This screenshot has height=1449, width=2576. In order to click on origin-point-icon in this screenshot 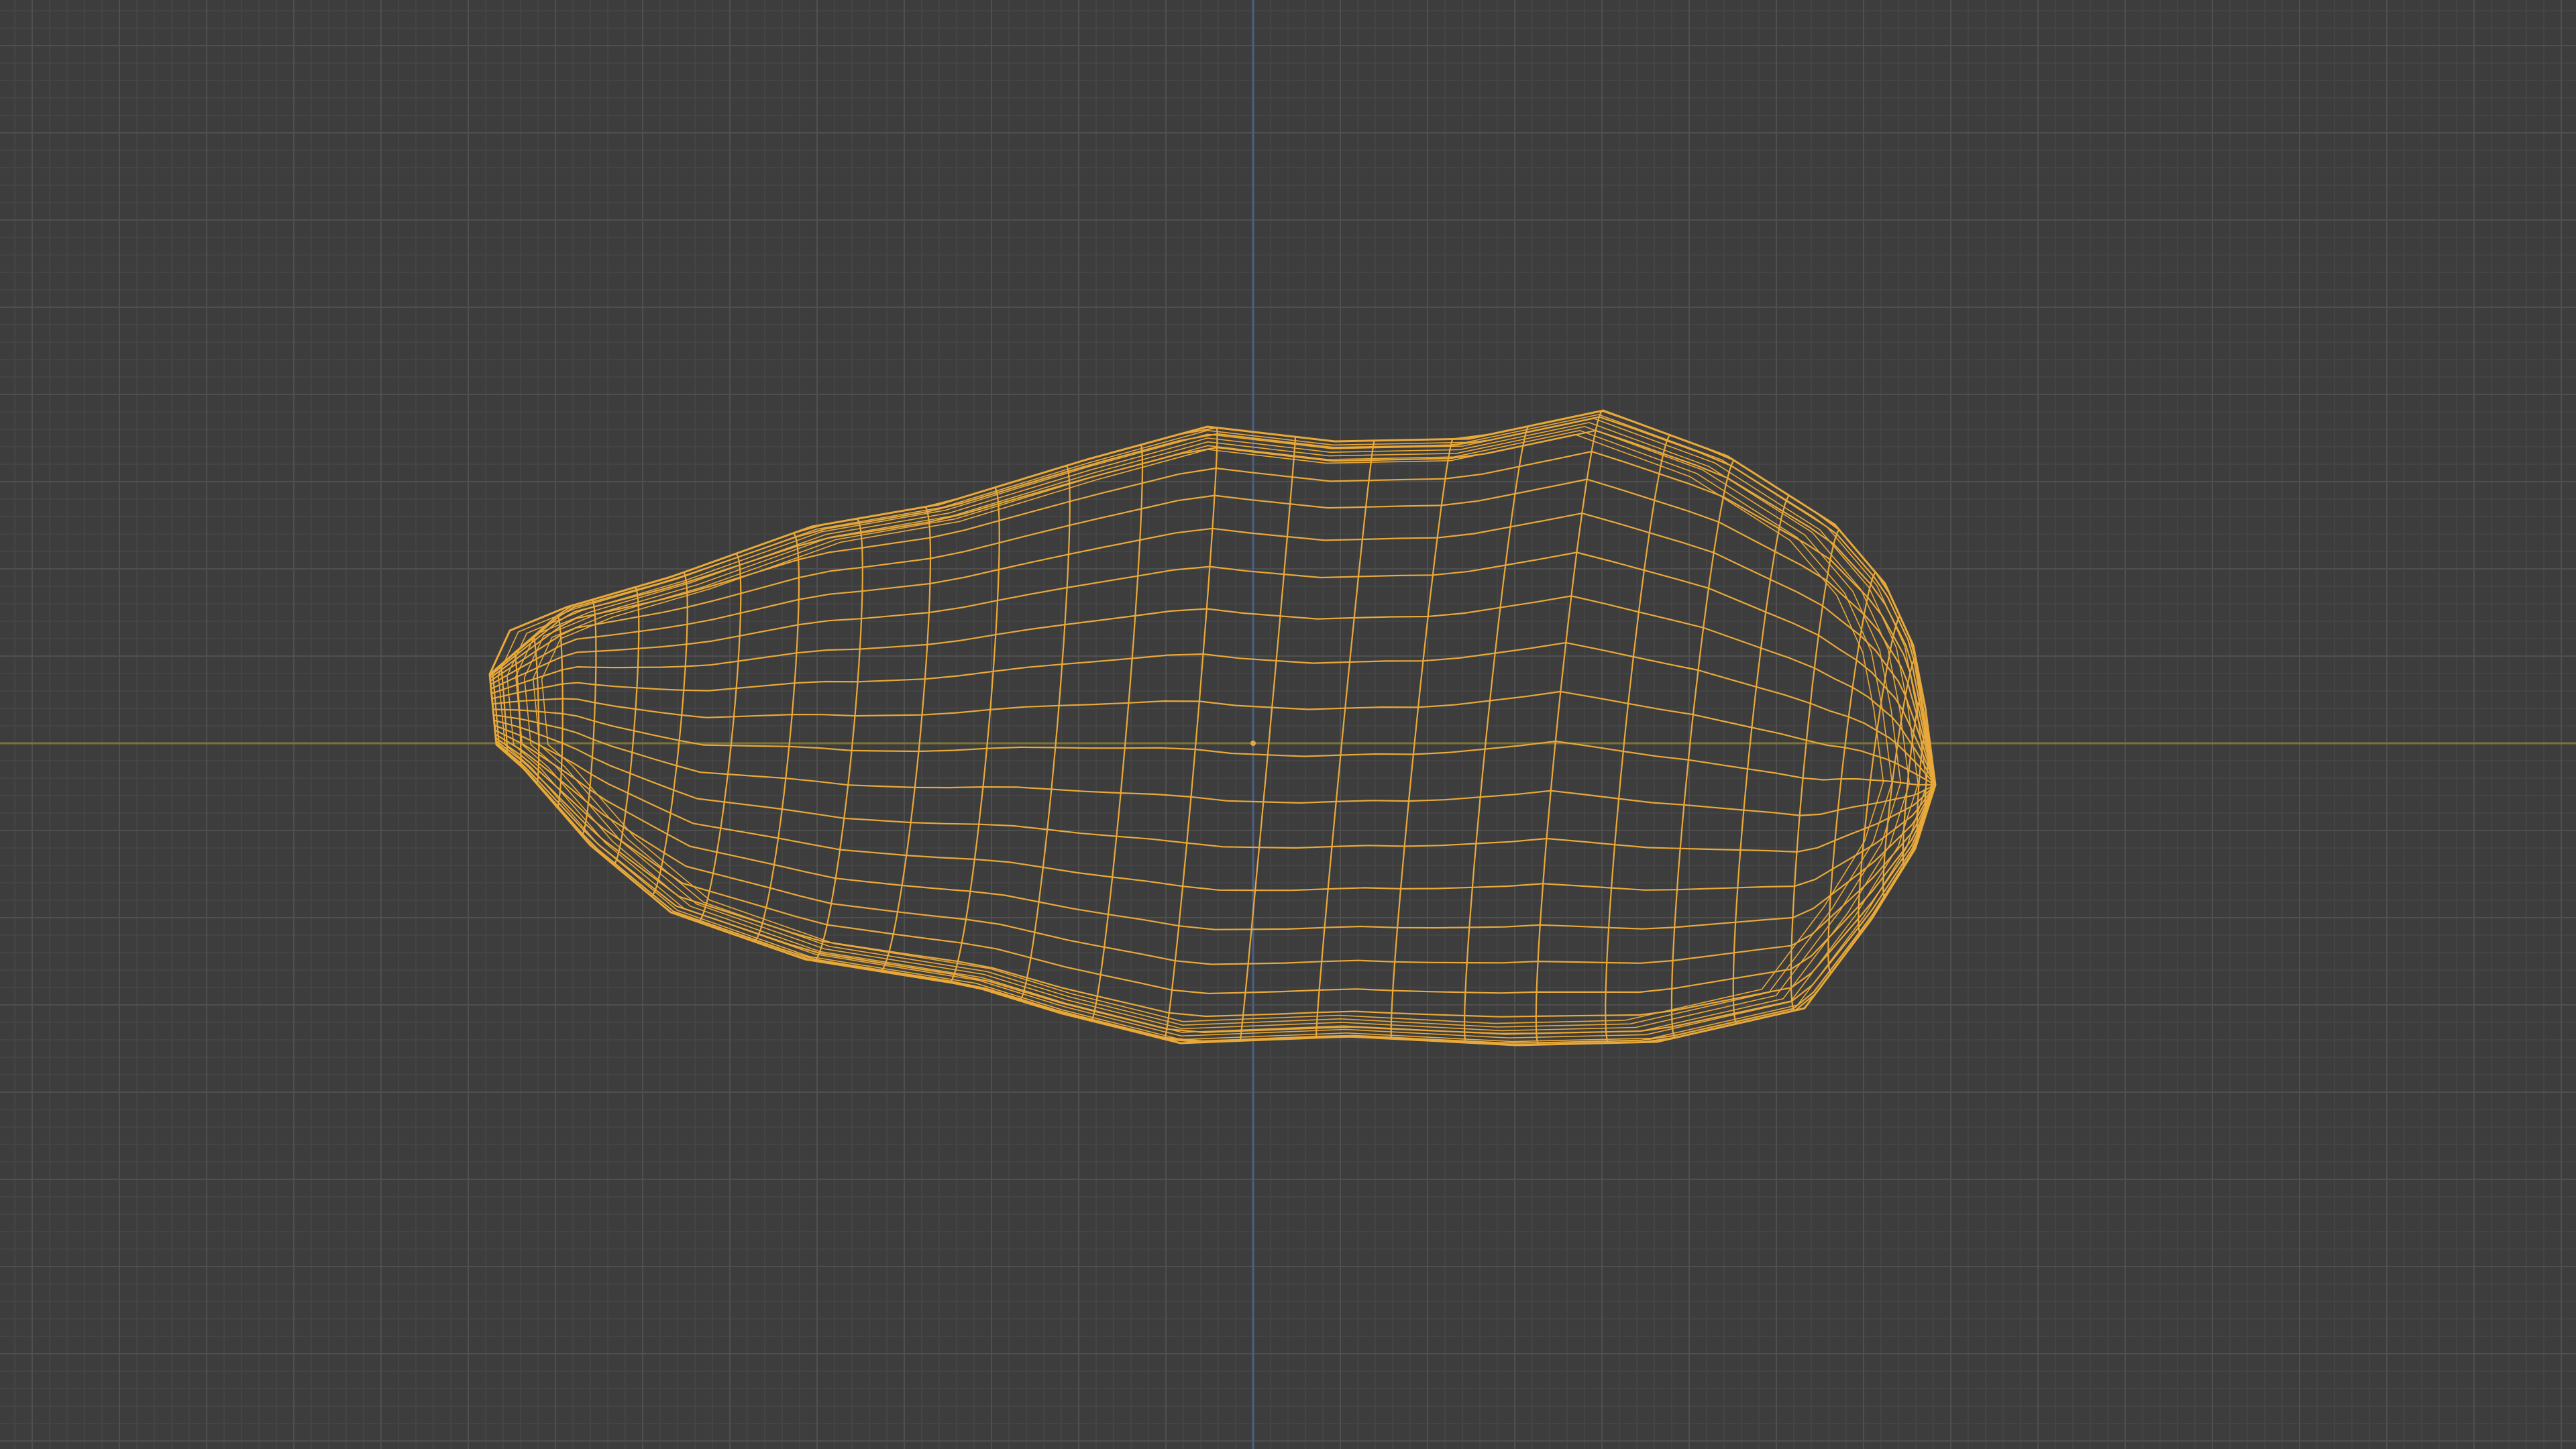, I will do `click(1253, 743)`.